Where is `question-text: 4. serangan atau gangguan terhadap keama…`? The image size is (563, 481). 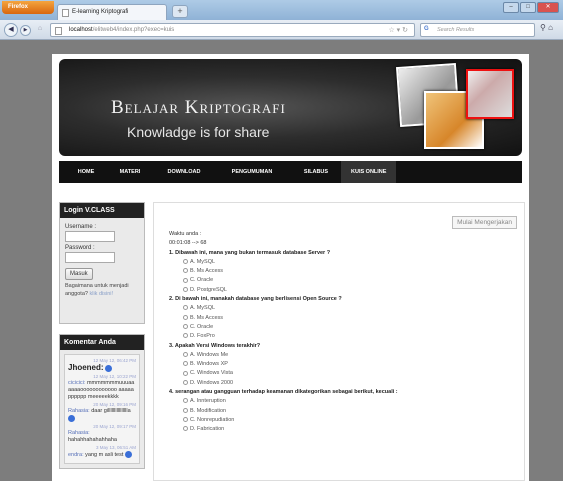
question-text: 4. serangan atau gangguan terhadap keama… is located at coordinates (283, 392).